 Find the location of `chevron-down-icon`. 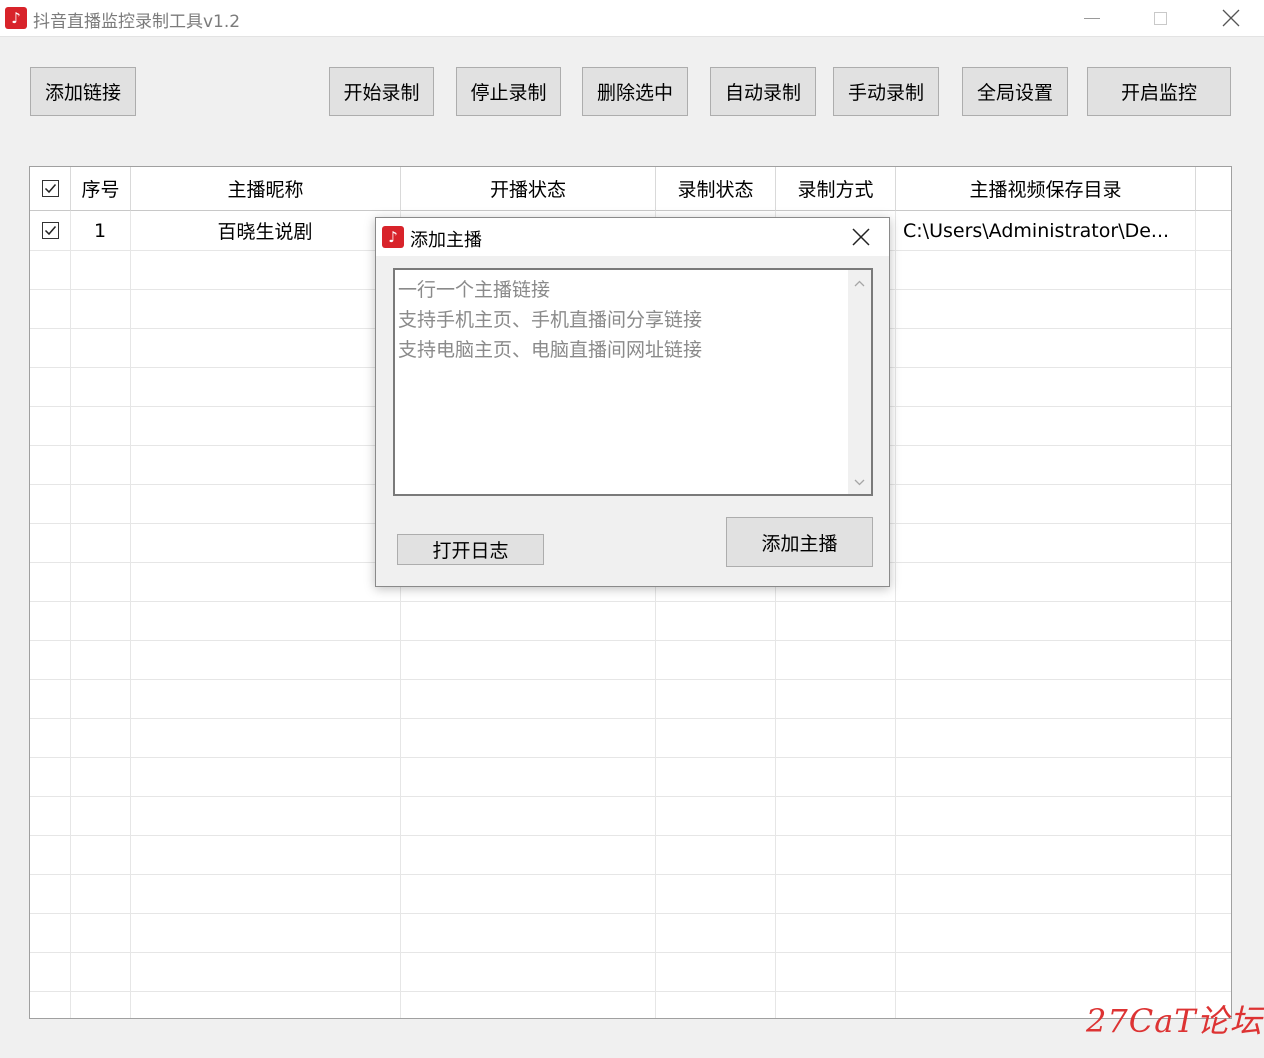

chevron-down-icon is located at coordinates (859, 482).